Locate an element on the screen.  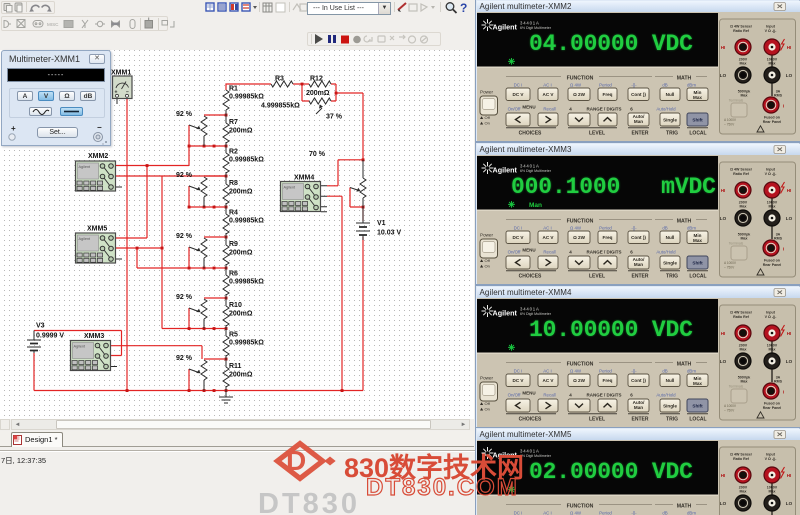
svg-text: R11 is located at coordinates (235, 366).